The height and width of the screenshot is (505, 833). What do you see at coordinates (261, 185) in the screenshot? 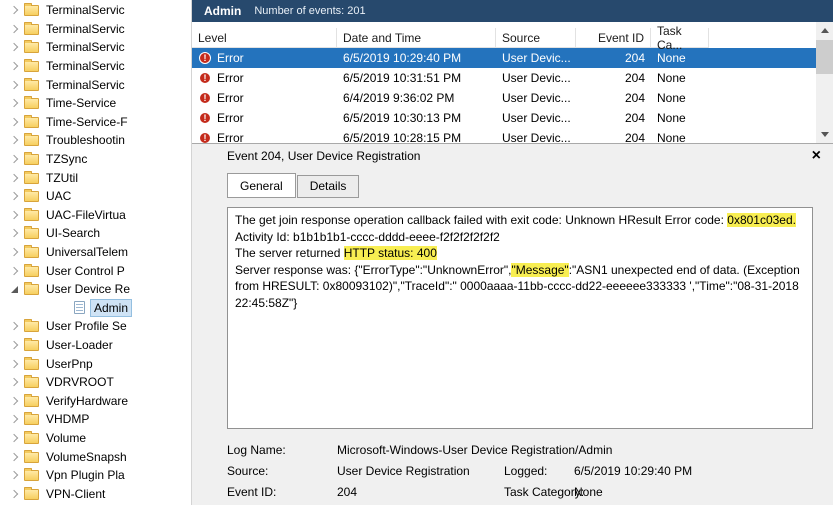
I see `tab-general: General` at bounding box center [261, 185].